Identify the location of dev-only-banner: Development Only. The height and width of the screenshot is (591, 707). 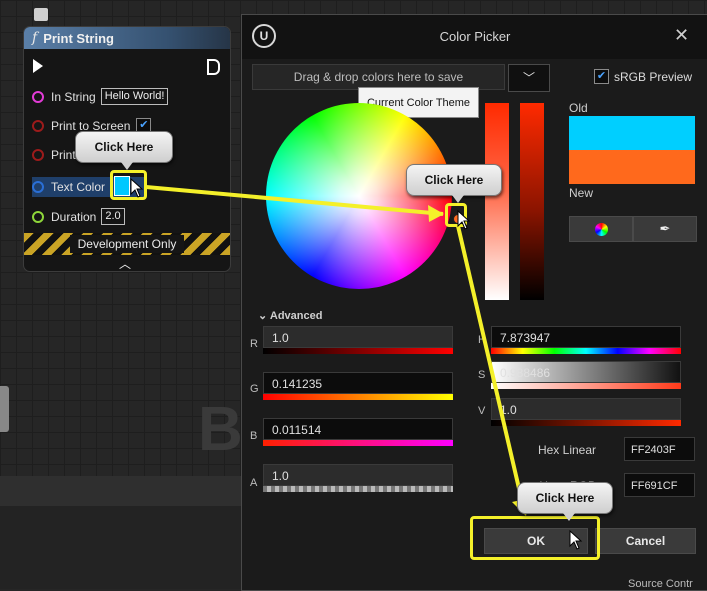
(127, 244).